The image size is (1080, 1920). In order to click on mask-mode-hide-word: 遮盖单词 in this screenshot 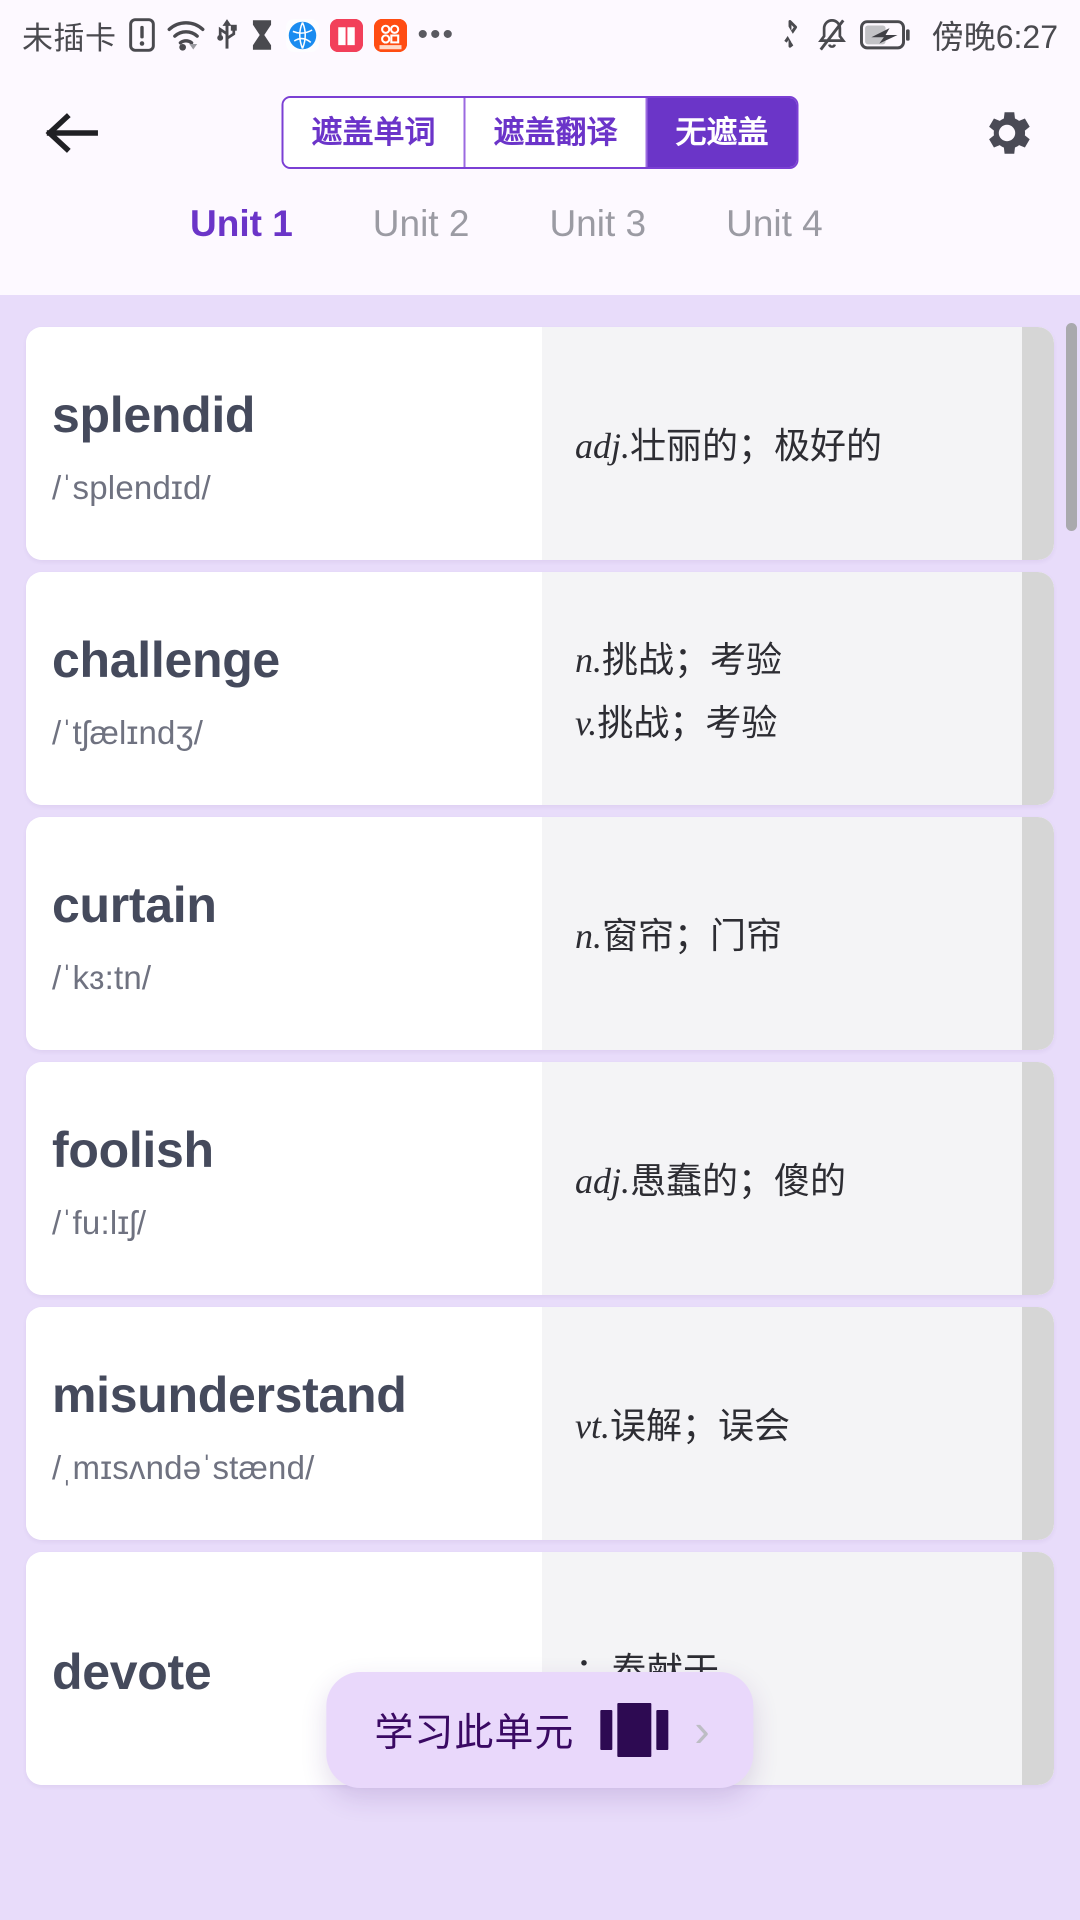, I will do `click(374, 132)`.